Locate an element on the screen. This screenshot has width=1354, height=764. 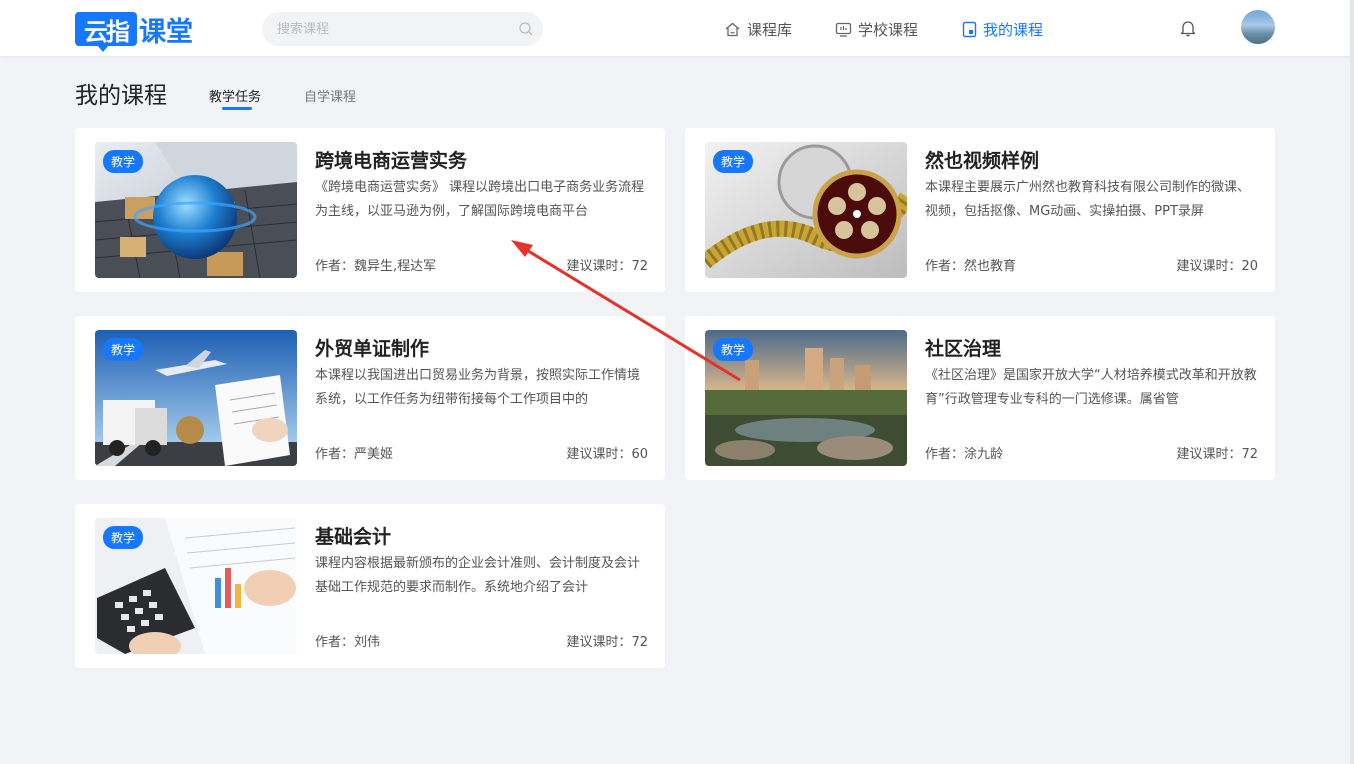
course-author: 作者：严美姬 is located at coordinates (354, 454).